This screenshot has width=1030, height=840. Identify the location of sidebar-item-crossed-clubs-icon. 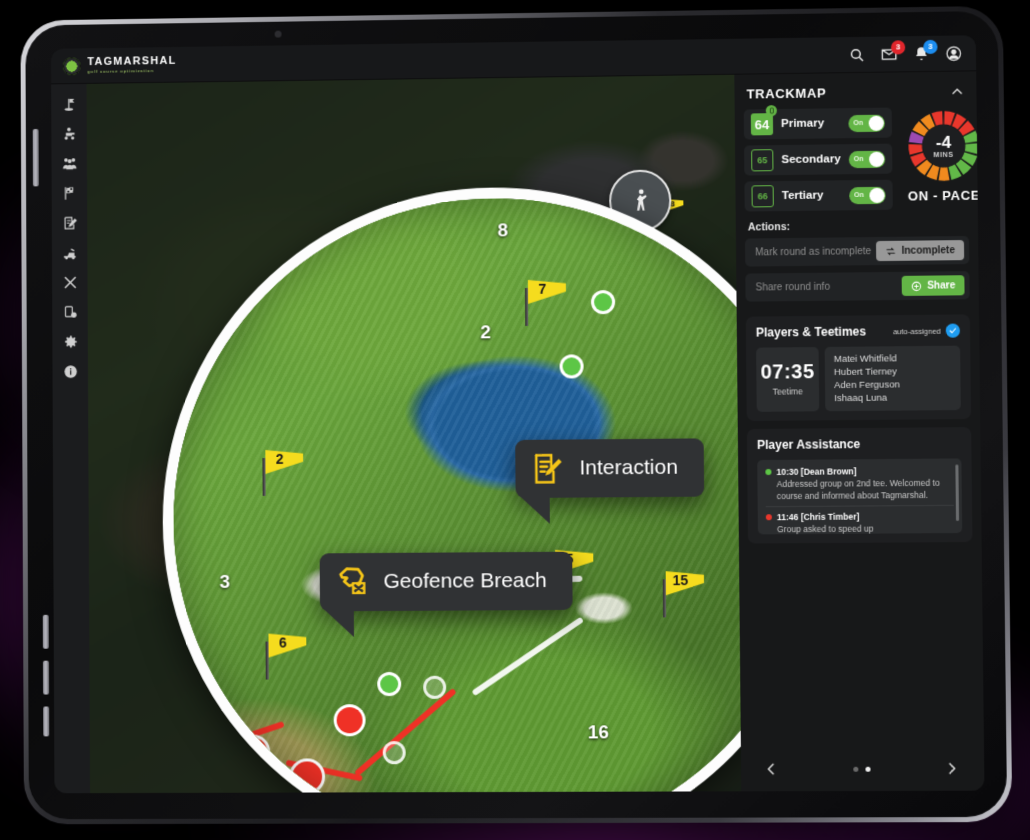
(69, 282).